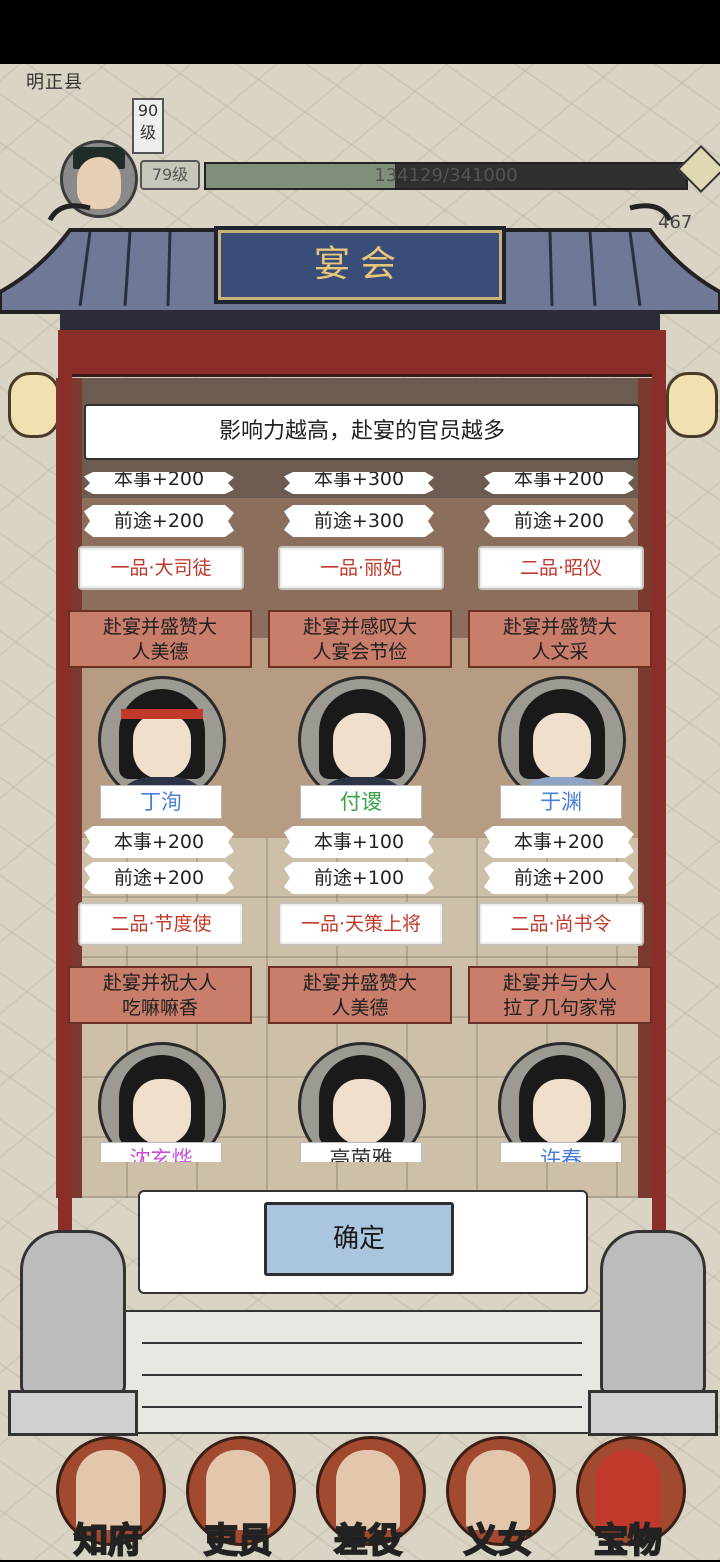  What do you see at coordinates (148, 126) in the screenshot?
I see `next-level-badge: 90级` at bounding box center [148, 126].